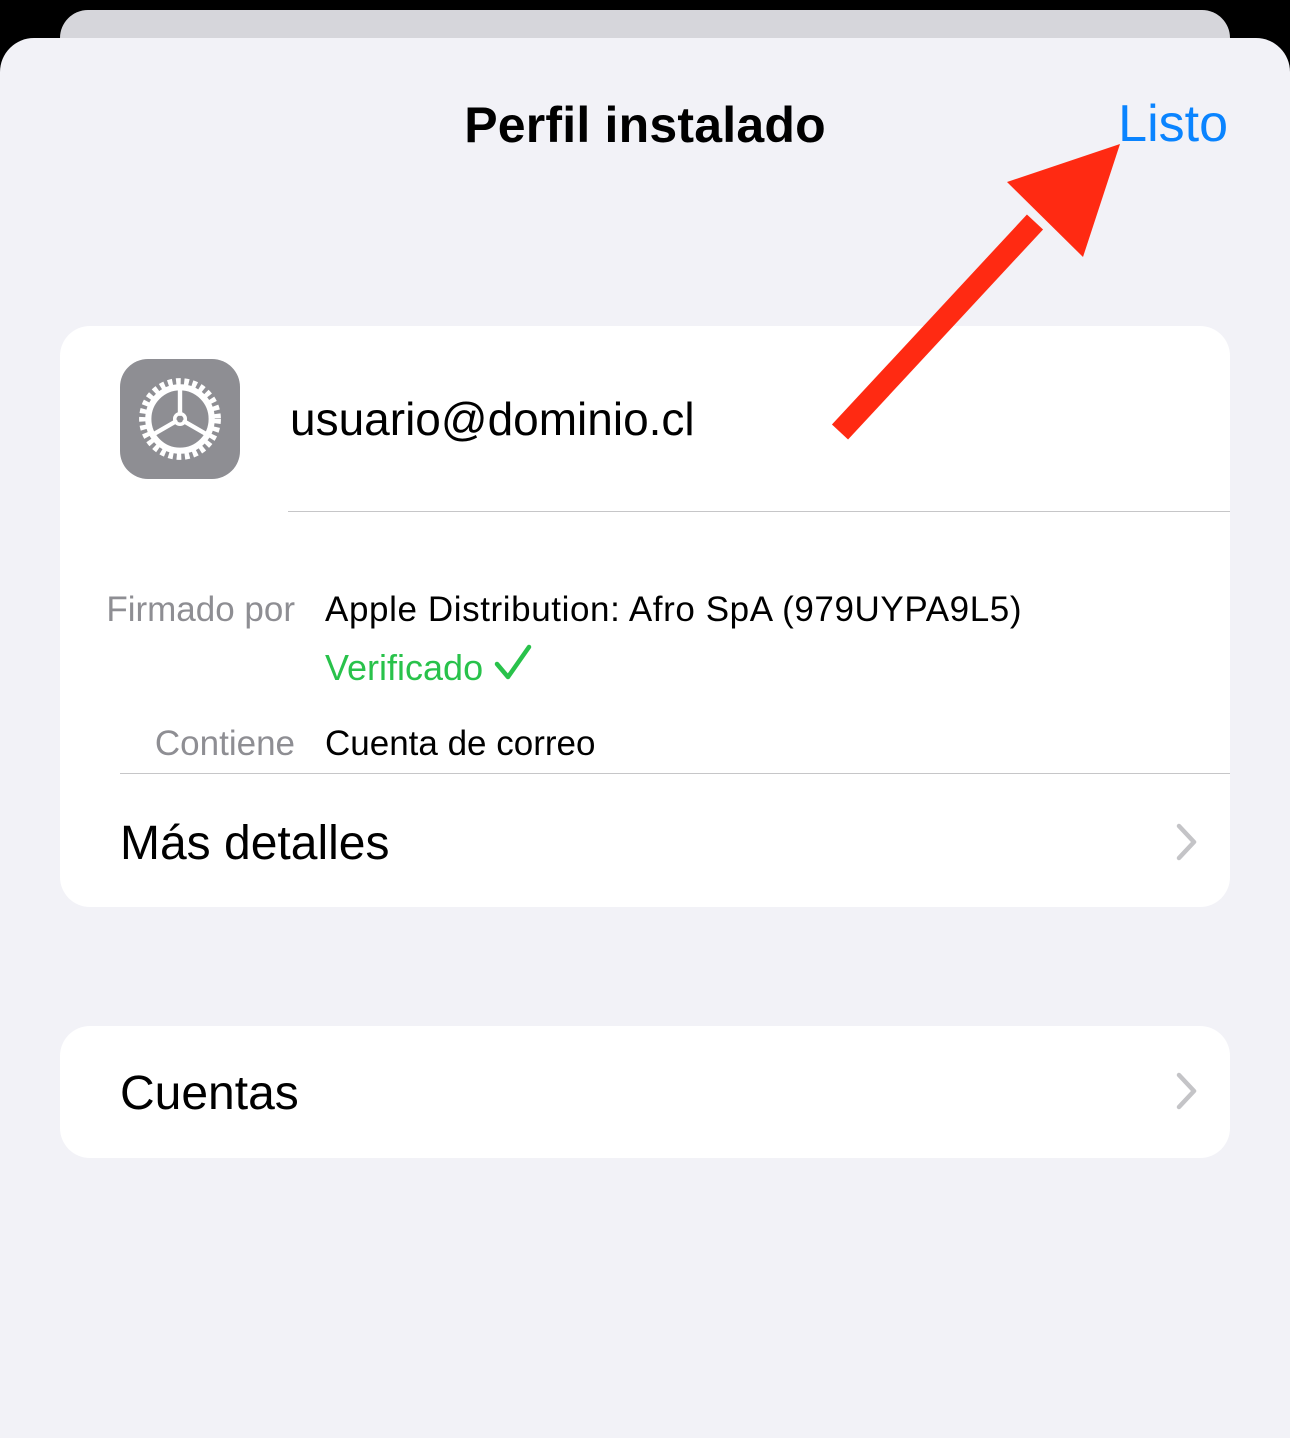  What do you see at coordinates (224, 743) in the screenshot?
I see `contains-label: Contiene` at bounding box center [224, 743].